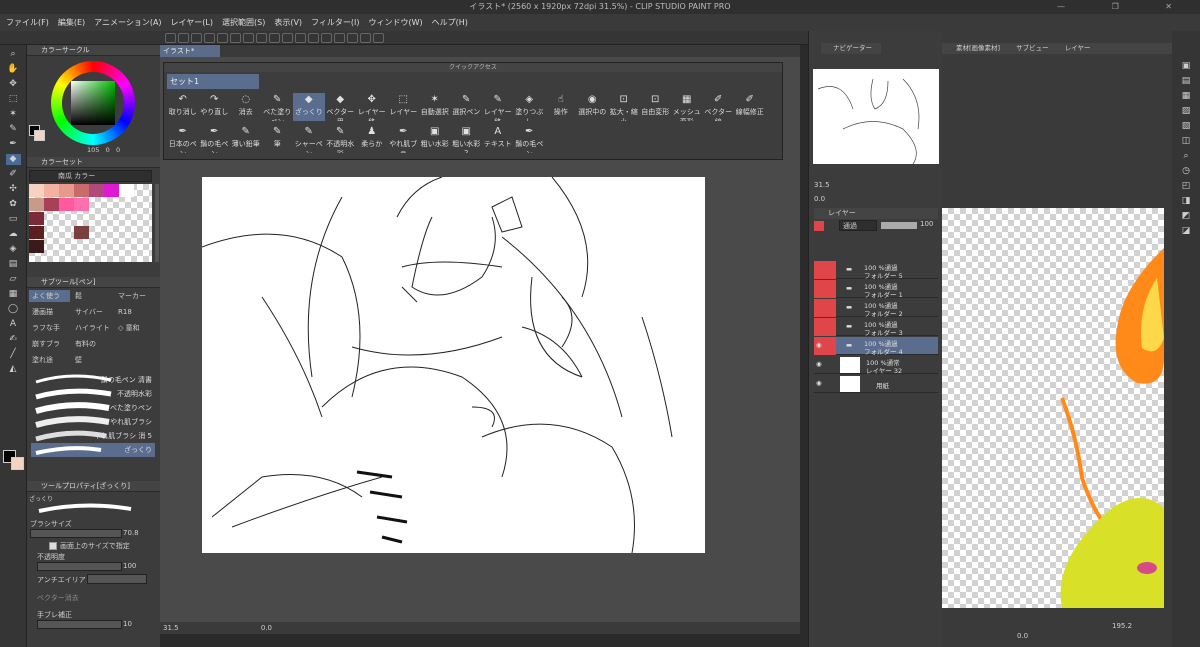 The image size is (1200, 647). Describe the element at coordinates (261, 38) in the screenshot. I see `transform-button` at that location.